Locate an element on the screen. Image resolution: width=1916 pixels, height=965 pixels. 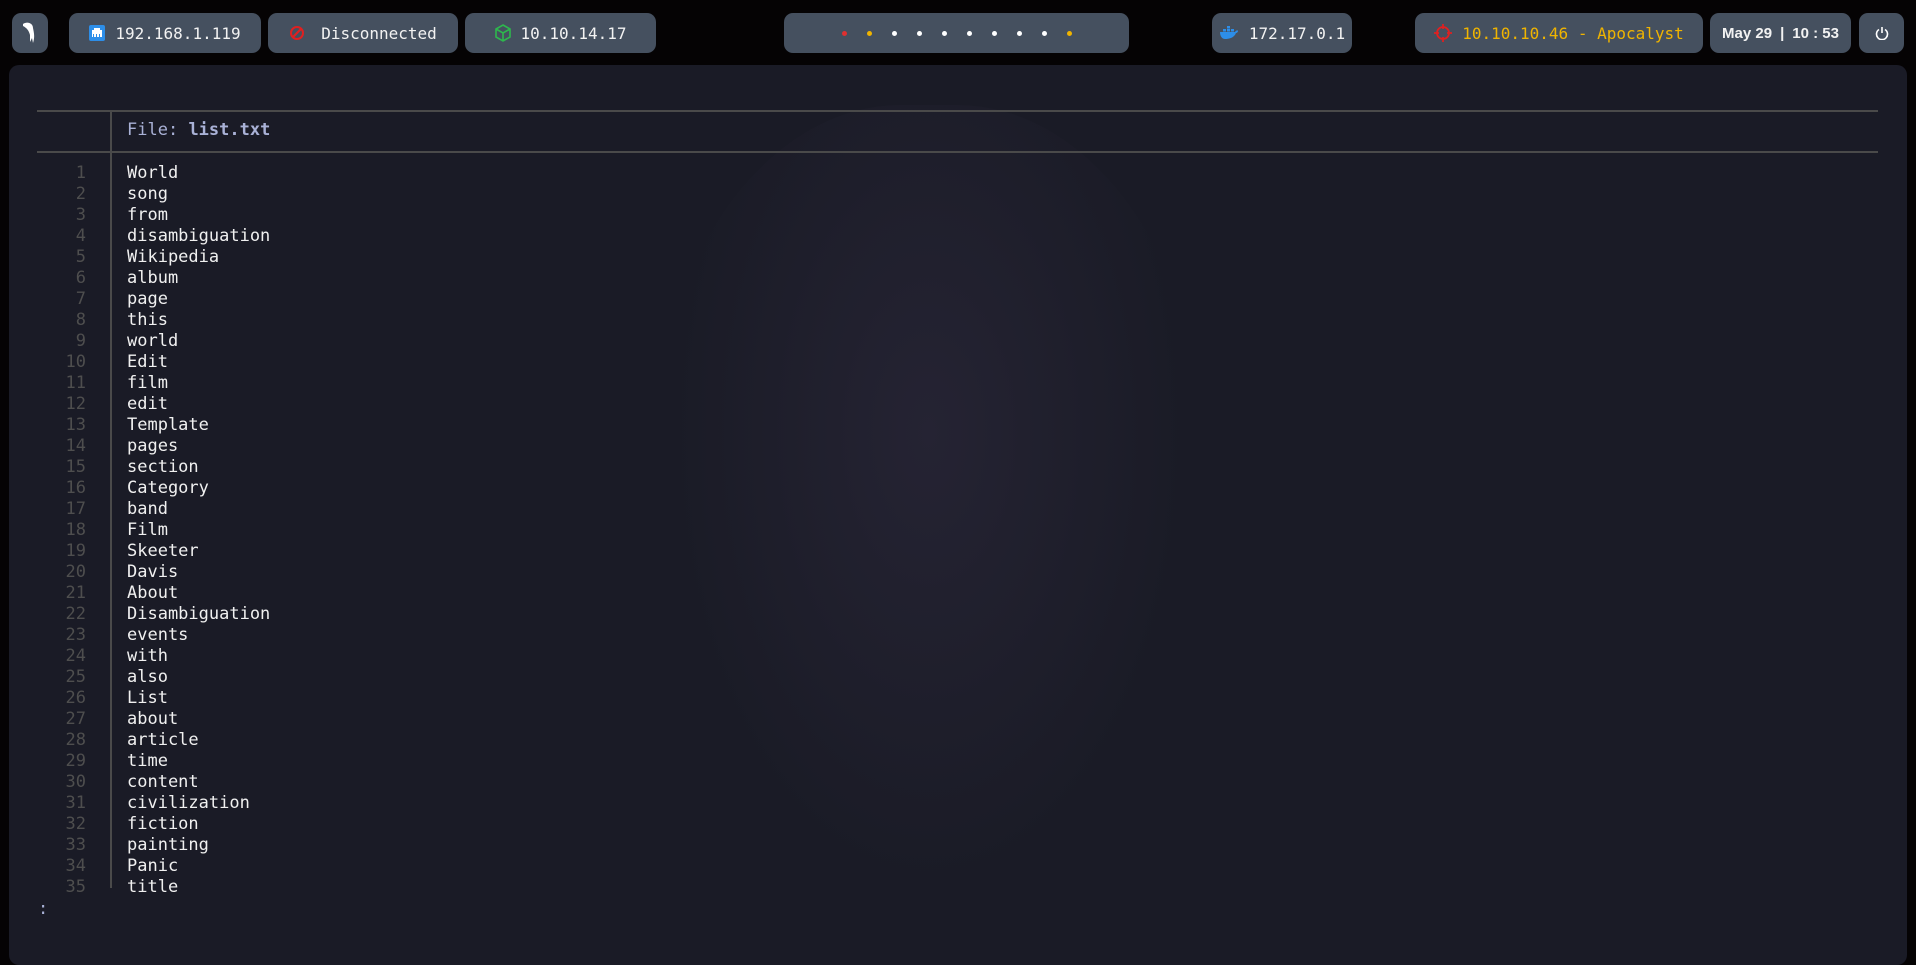
vpn-ip-widget: 10.10.14.17 is located at coordinates (560, 33).